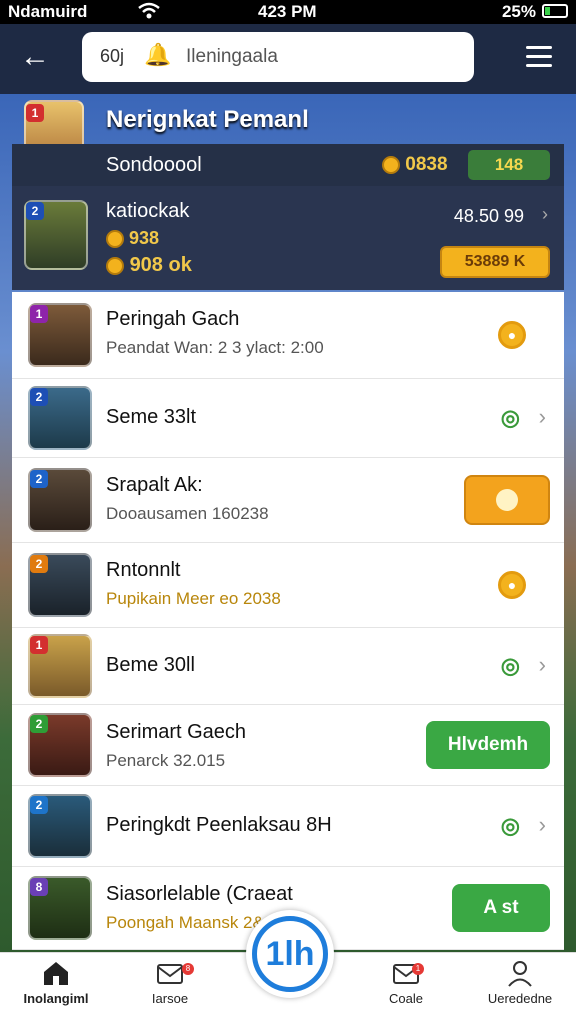 This screenshot has height=1025, width=576. I want to click on player-score: 48.50 99, so click(488, 216).